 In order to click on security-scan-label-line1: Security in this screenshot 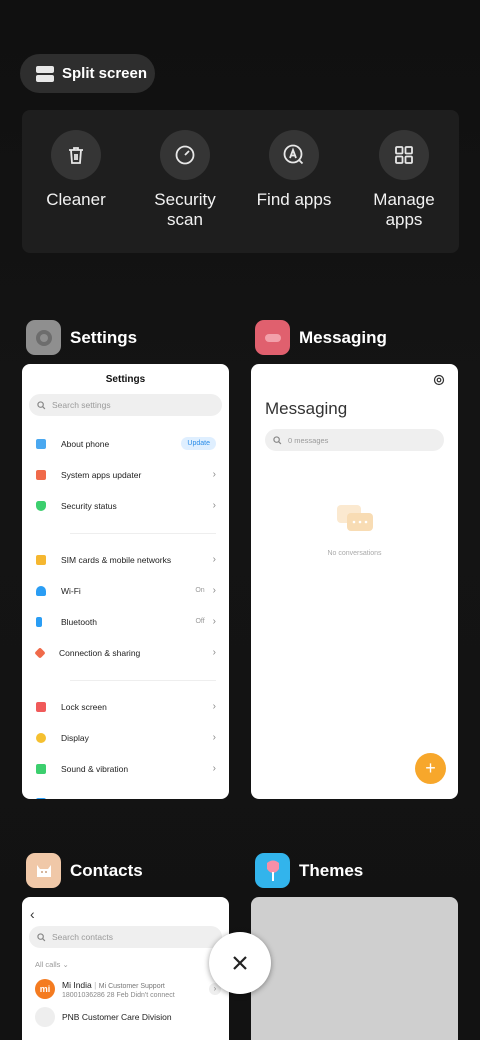, I will do `click(185, 199)`.